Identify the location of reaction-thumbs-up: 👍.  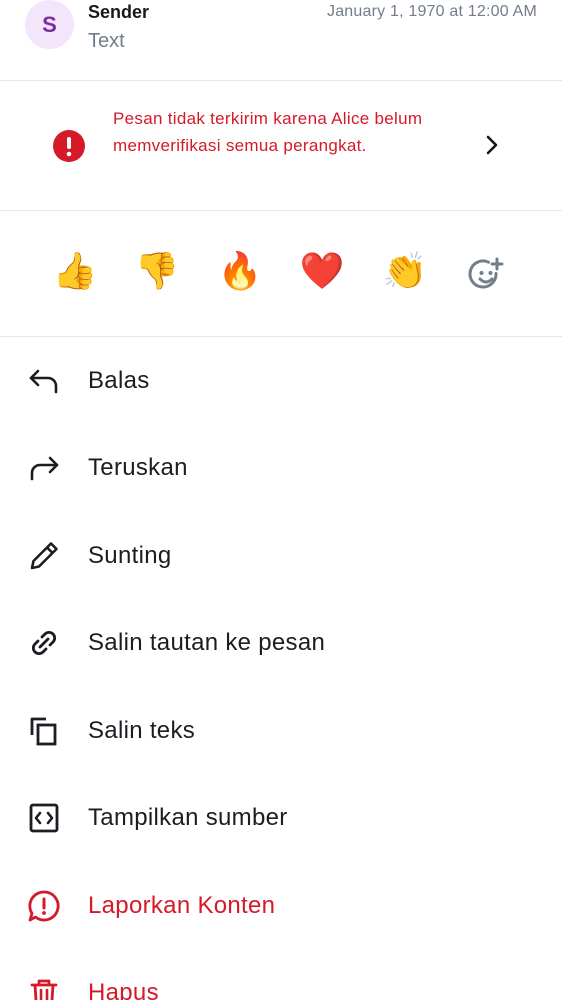
(75, 272).